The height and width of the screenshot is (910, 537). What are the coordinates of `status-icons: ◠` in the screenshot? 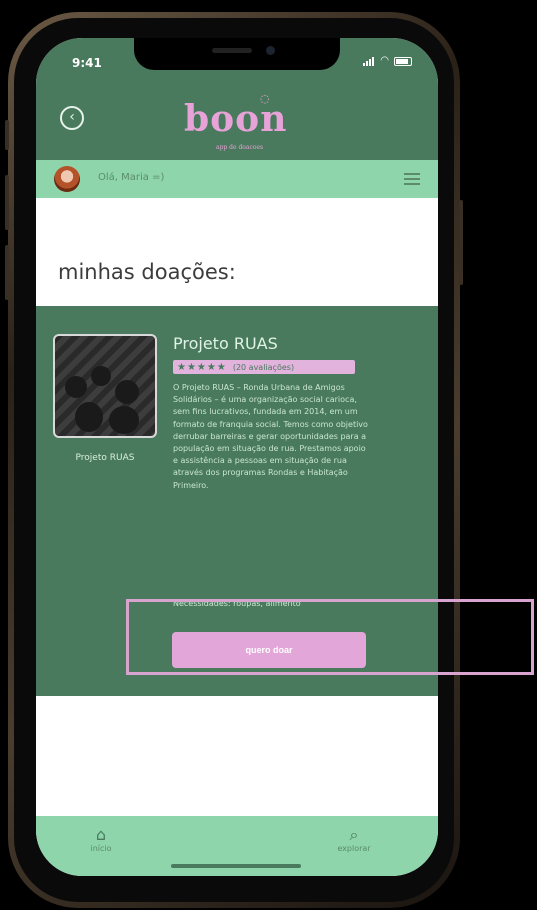 It's located at (387, 61).